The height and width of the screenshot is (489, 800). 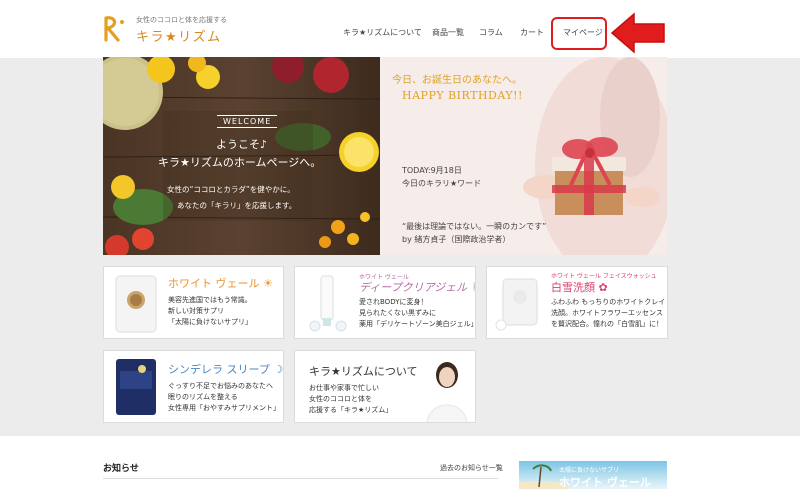 I want to click on product-desc-line: 薬用「デリケートゾーン美白ジェル」, so click(x=417, y=324).